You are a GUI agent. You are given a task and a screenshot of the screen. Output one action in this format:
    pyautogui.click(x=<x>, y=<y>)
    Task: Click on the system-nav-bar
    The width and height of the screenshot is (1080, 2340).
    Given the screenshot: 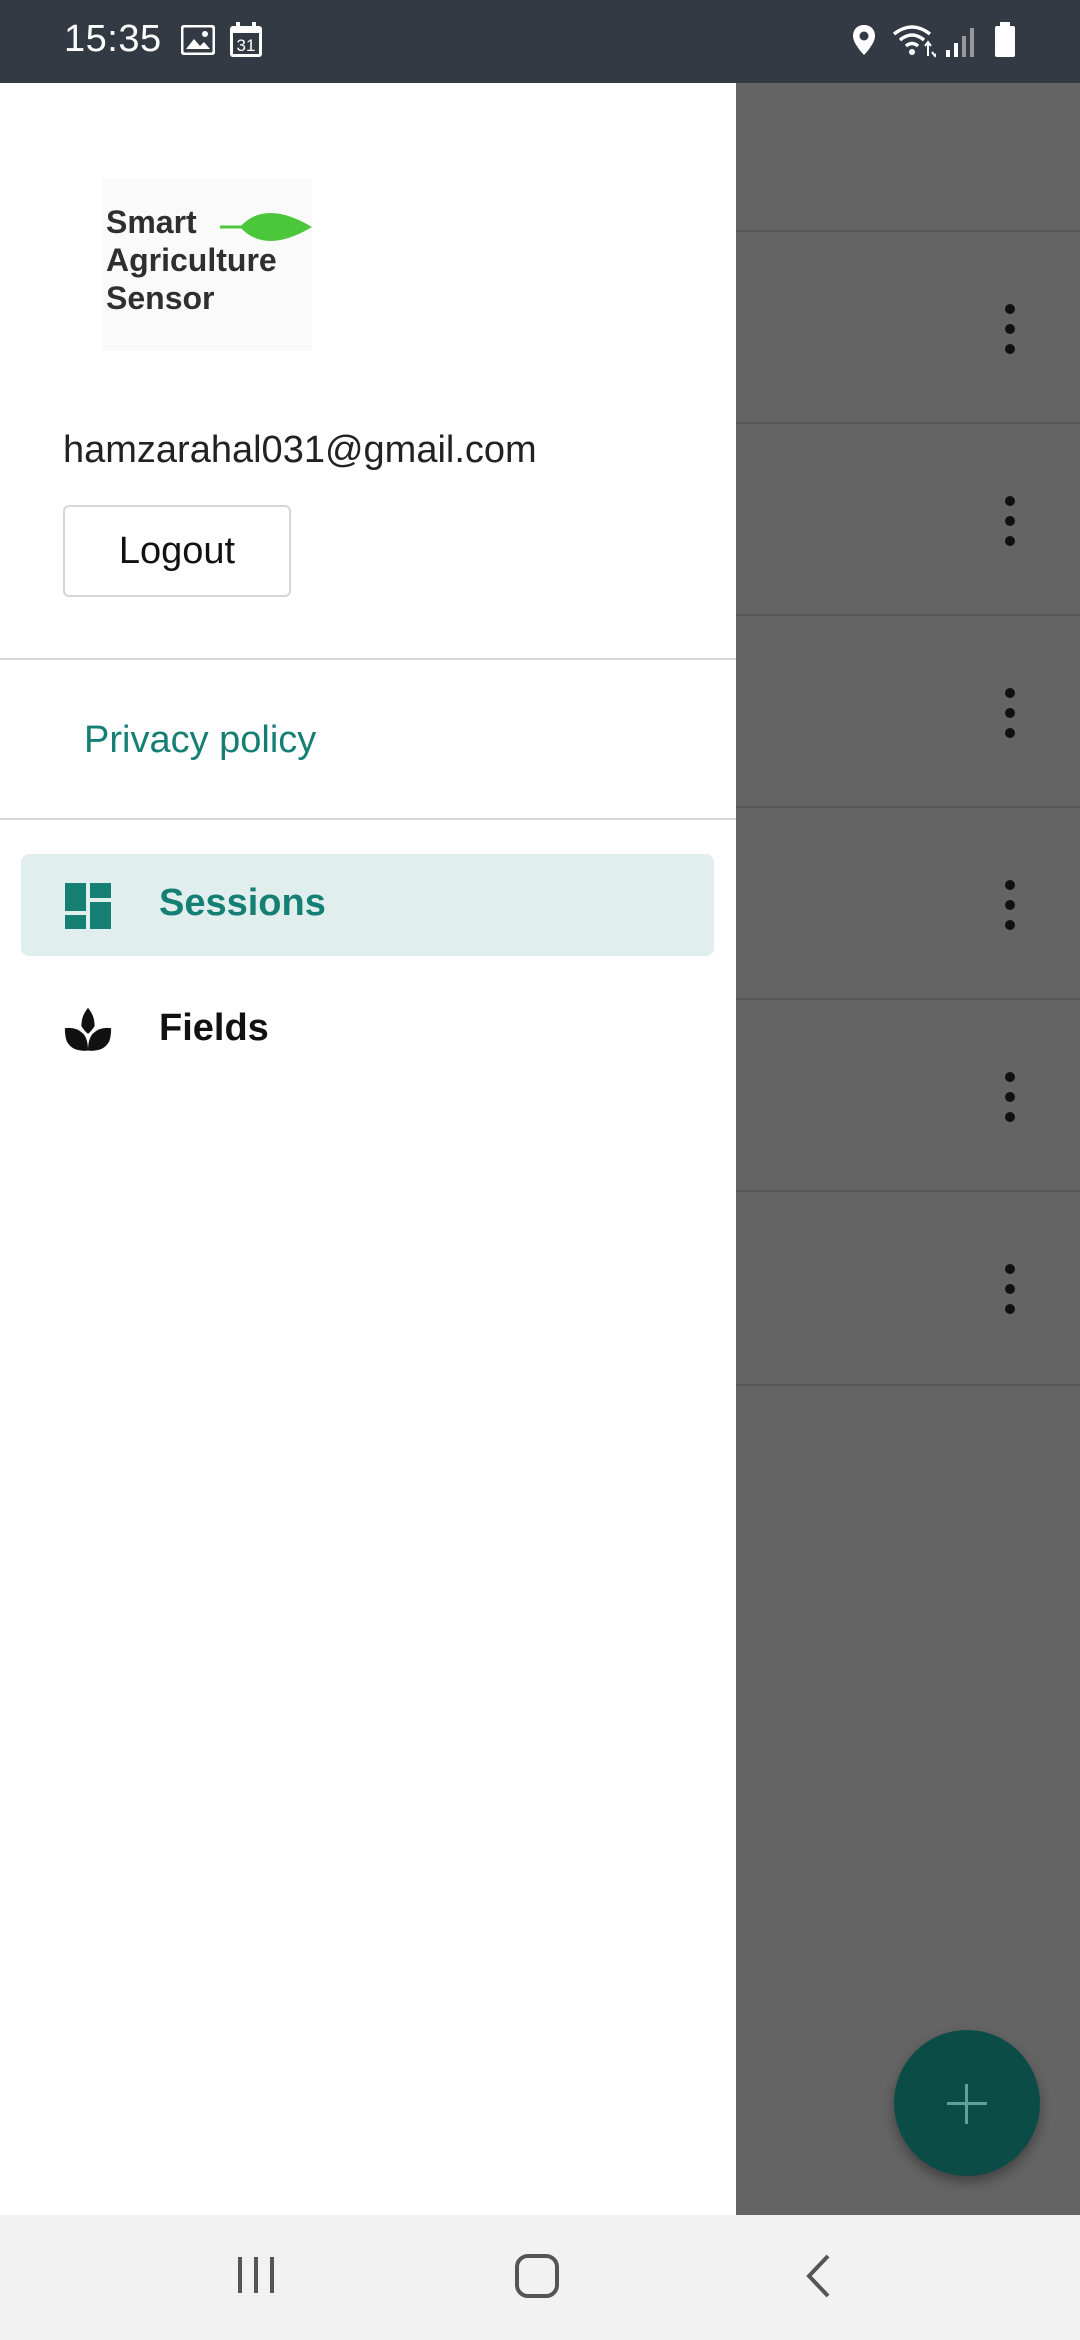 What is the action you would take?
    pyautogui.click(x=540, y=2277)
    